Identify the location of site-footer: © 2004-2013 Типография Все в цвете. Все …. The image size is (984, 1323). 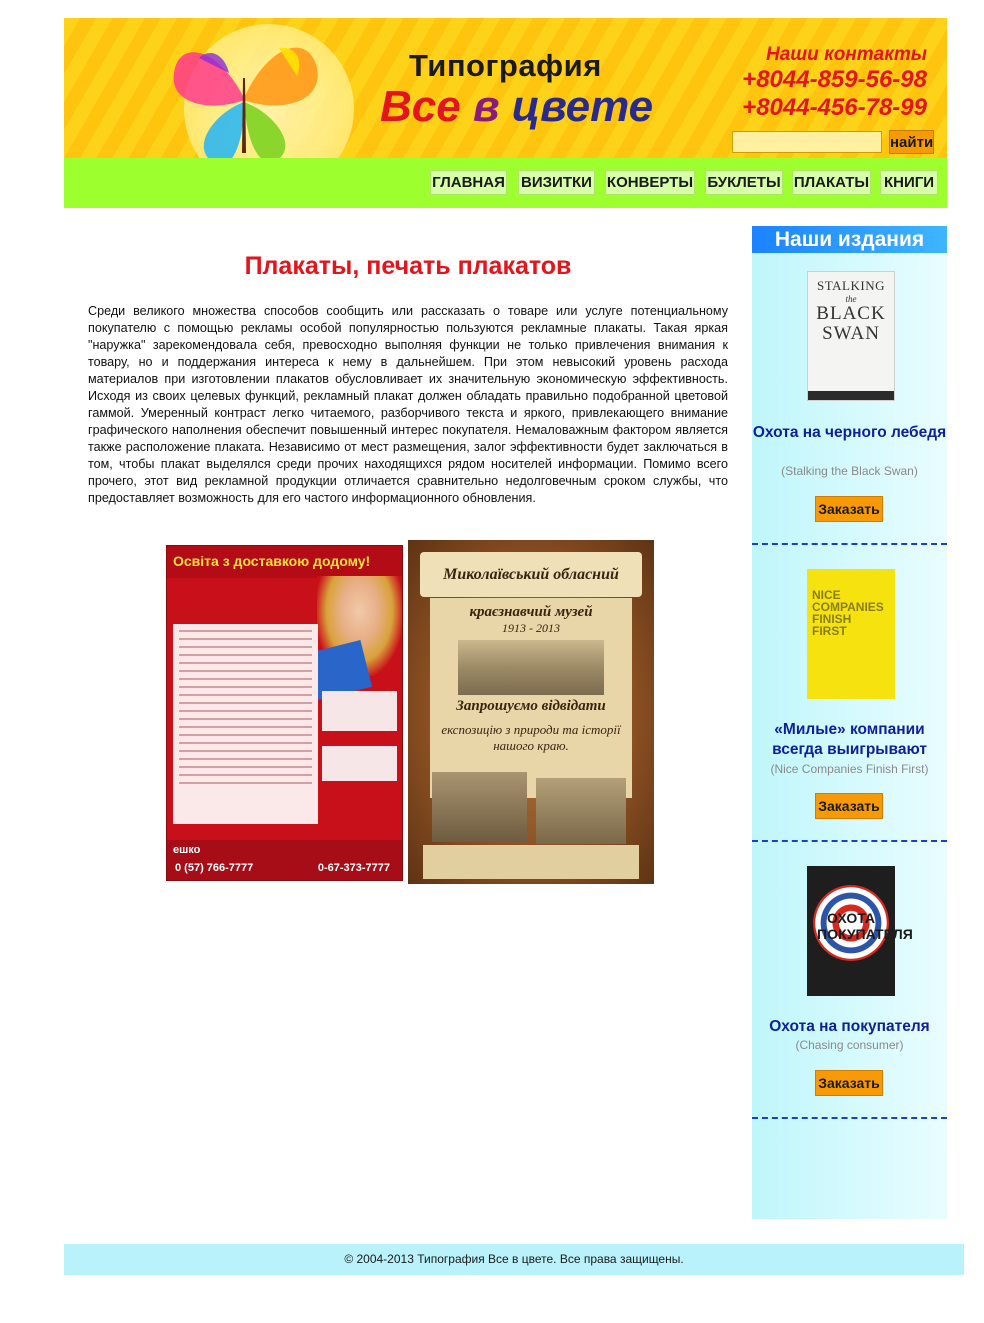
(514, 1259).